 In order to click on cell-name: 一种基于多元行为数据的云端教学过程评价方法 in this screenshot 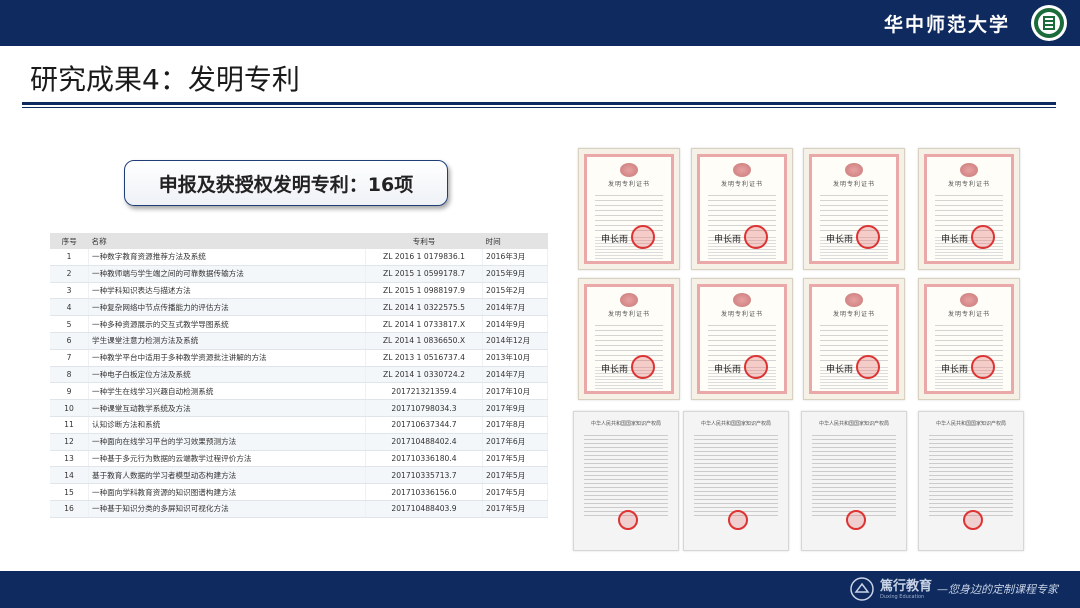, I will do `click(227, 459)`.